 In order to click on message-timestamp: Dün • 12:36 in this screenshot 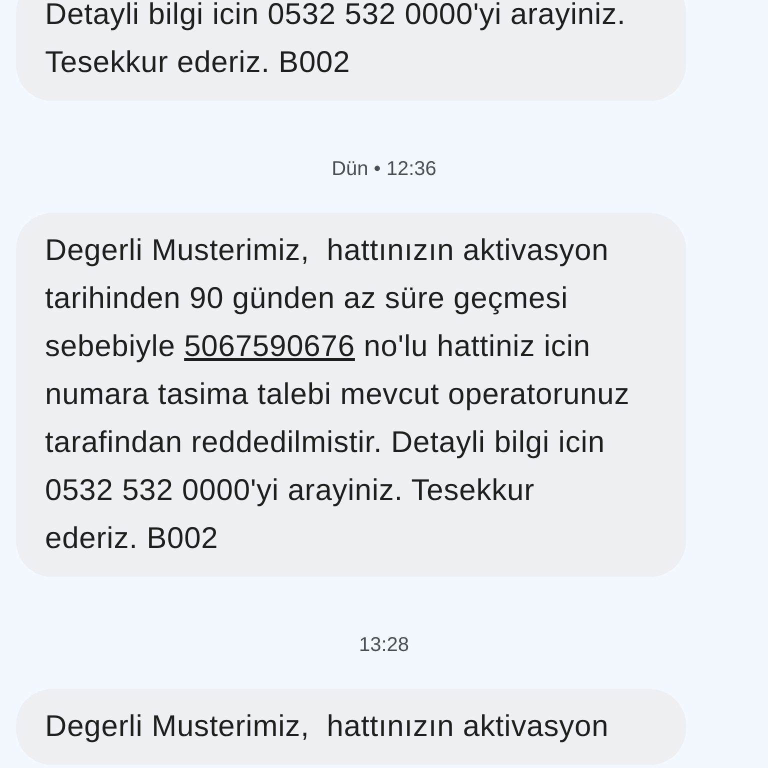, I will do `click(384, 169)`.